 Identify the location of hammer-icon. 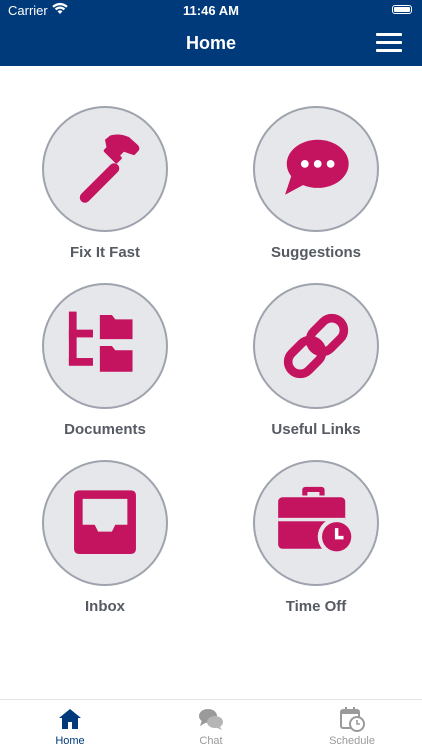
(109, 168).